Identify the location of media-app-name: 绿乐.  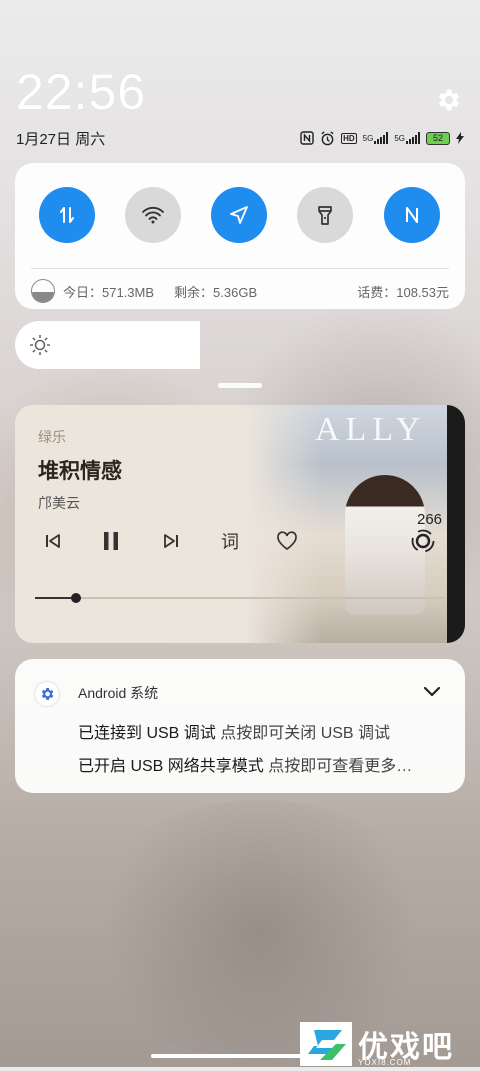
(52, 437).